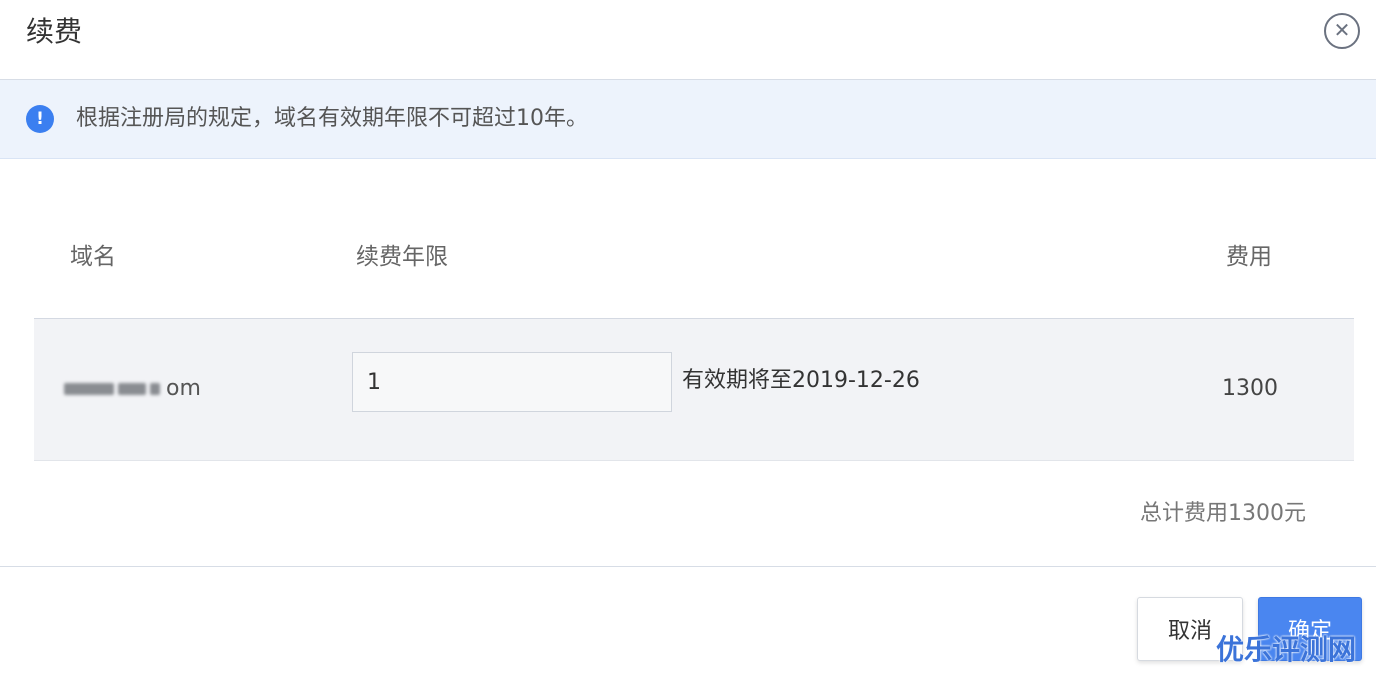 The height and width of the screenshot is (676, 1376). What do you see at coordinates (183, 388) in the screenshot?
I see `domain-suffix: om` at bounding box center [183, 388].